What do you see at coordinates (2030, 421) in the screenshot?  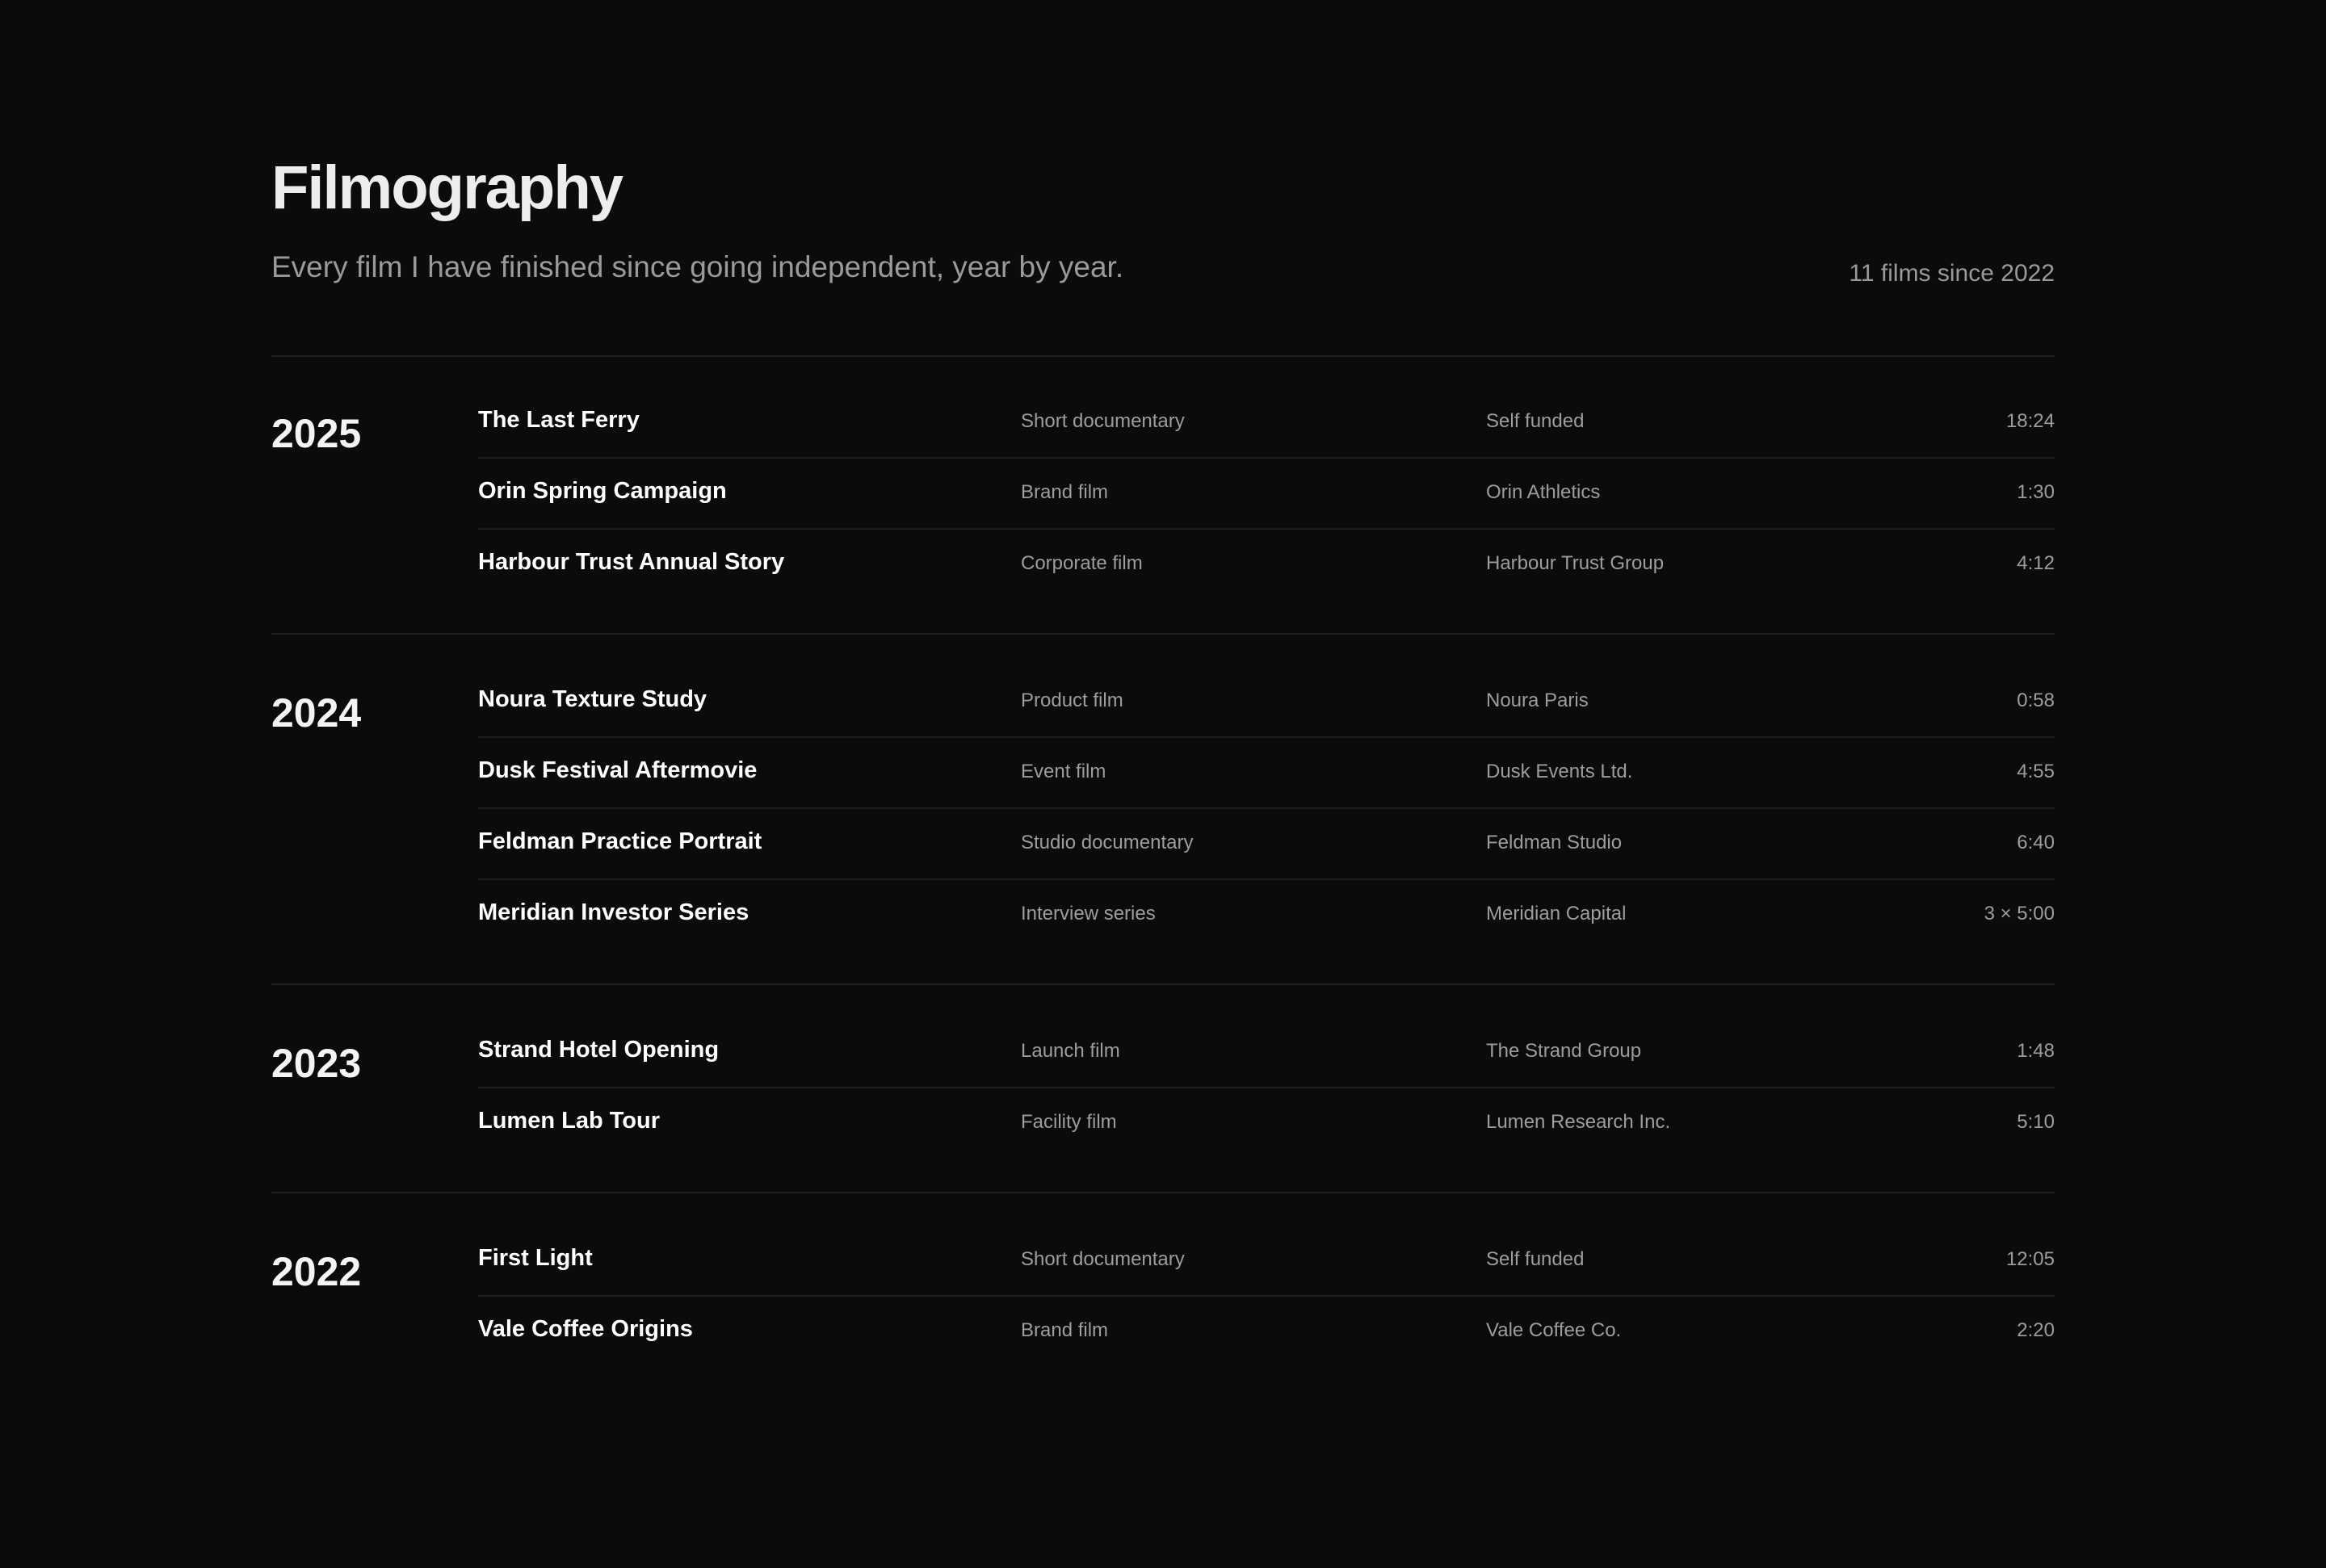 I see `film-duration: 18:24` at bounding box center [2030, 421].